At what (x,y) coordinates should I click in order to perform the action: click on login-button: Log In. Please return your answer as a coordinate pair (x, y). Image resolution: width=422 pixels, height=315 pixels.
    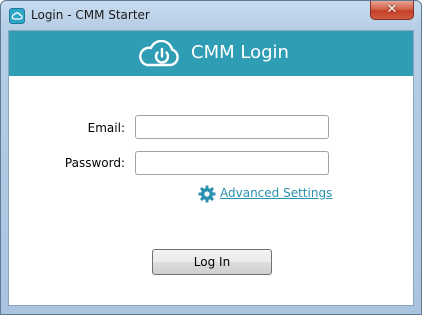
    Looking at the image, I should click on (212, 262).